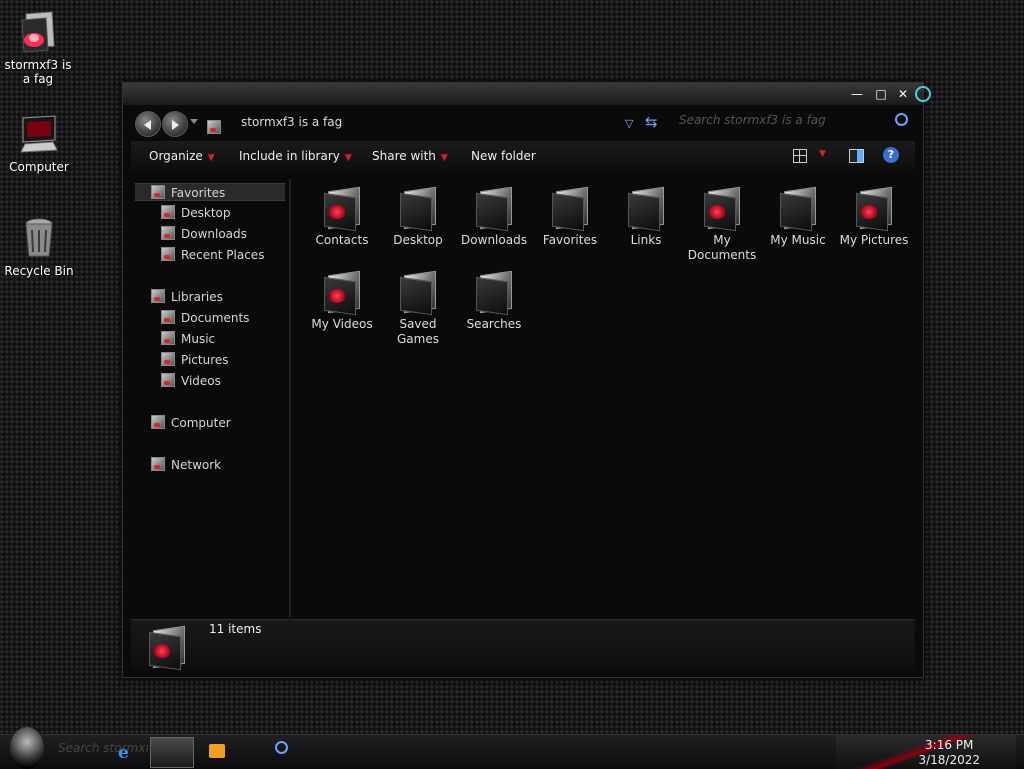 The image size is (1024, 769). I want to click on folder-item-links: Links, so click(646, 217).